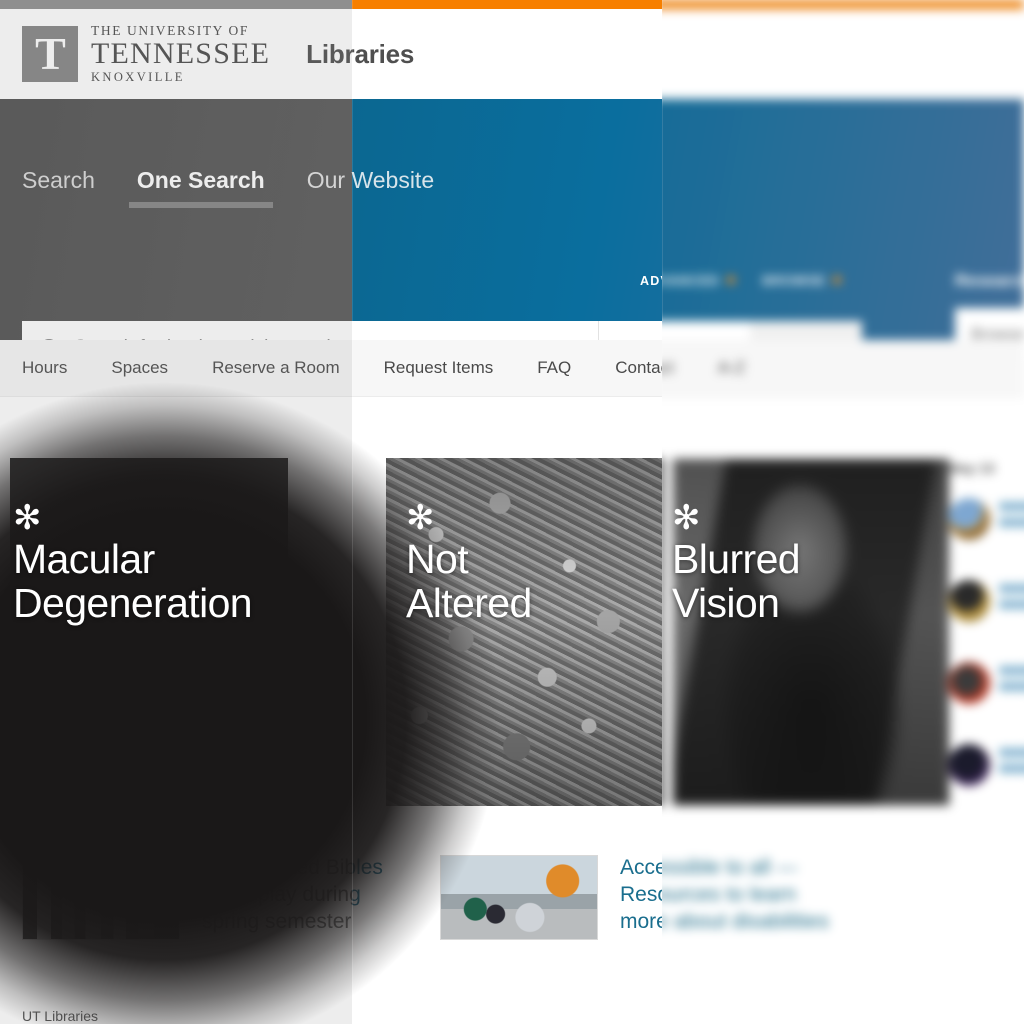 The height and width of the screenshot is (1024, 1024). What do you see at coordinates (736, 581) in the screenshot?
I see `simulation-title: Blurred Vision` at bounding box center [736, 581].